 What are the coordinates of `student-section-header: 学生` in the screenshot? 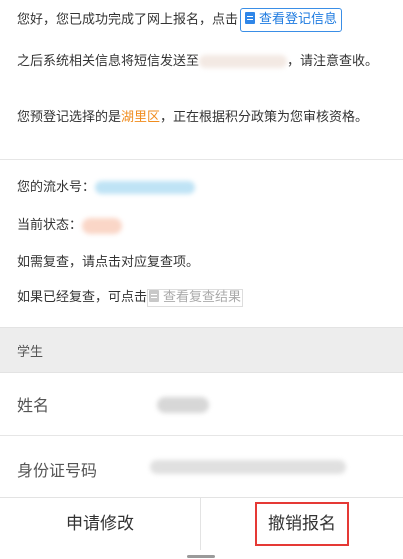 It's located at (201, 350).